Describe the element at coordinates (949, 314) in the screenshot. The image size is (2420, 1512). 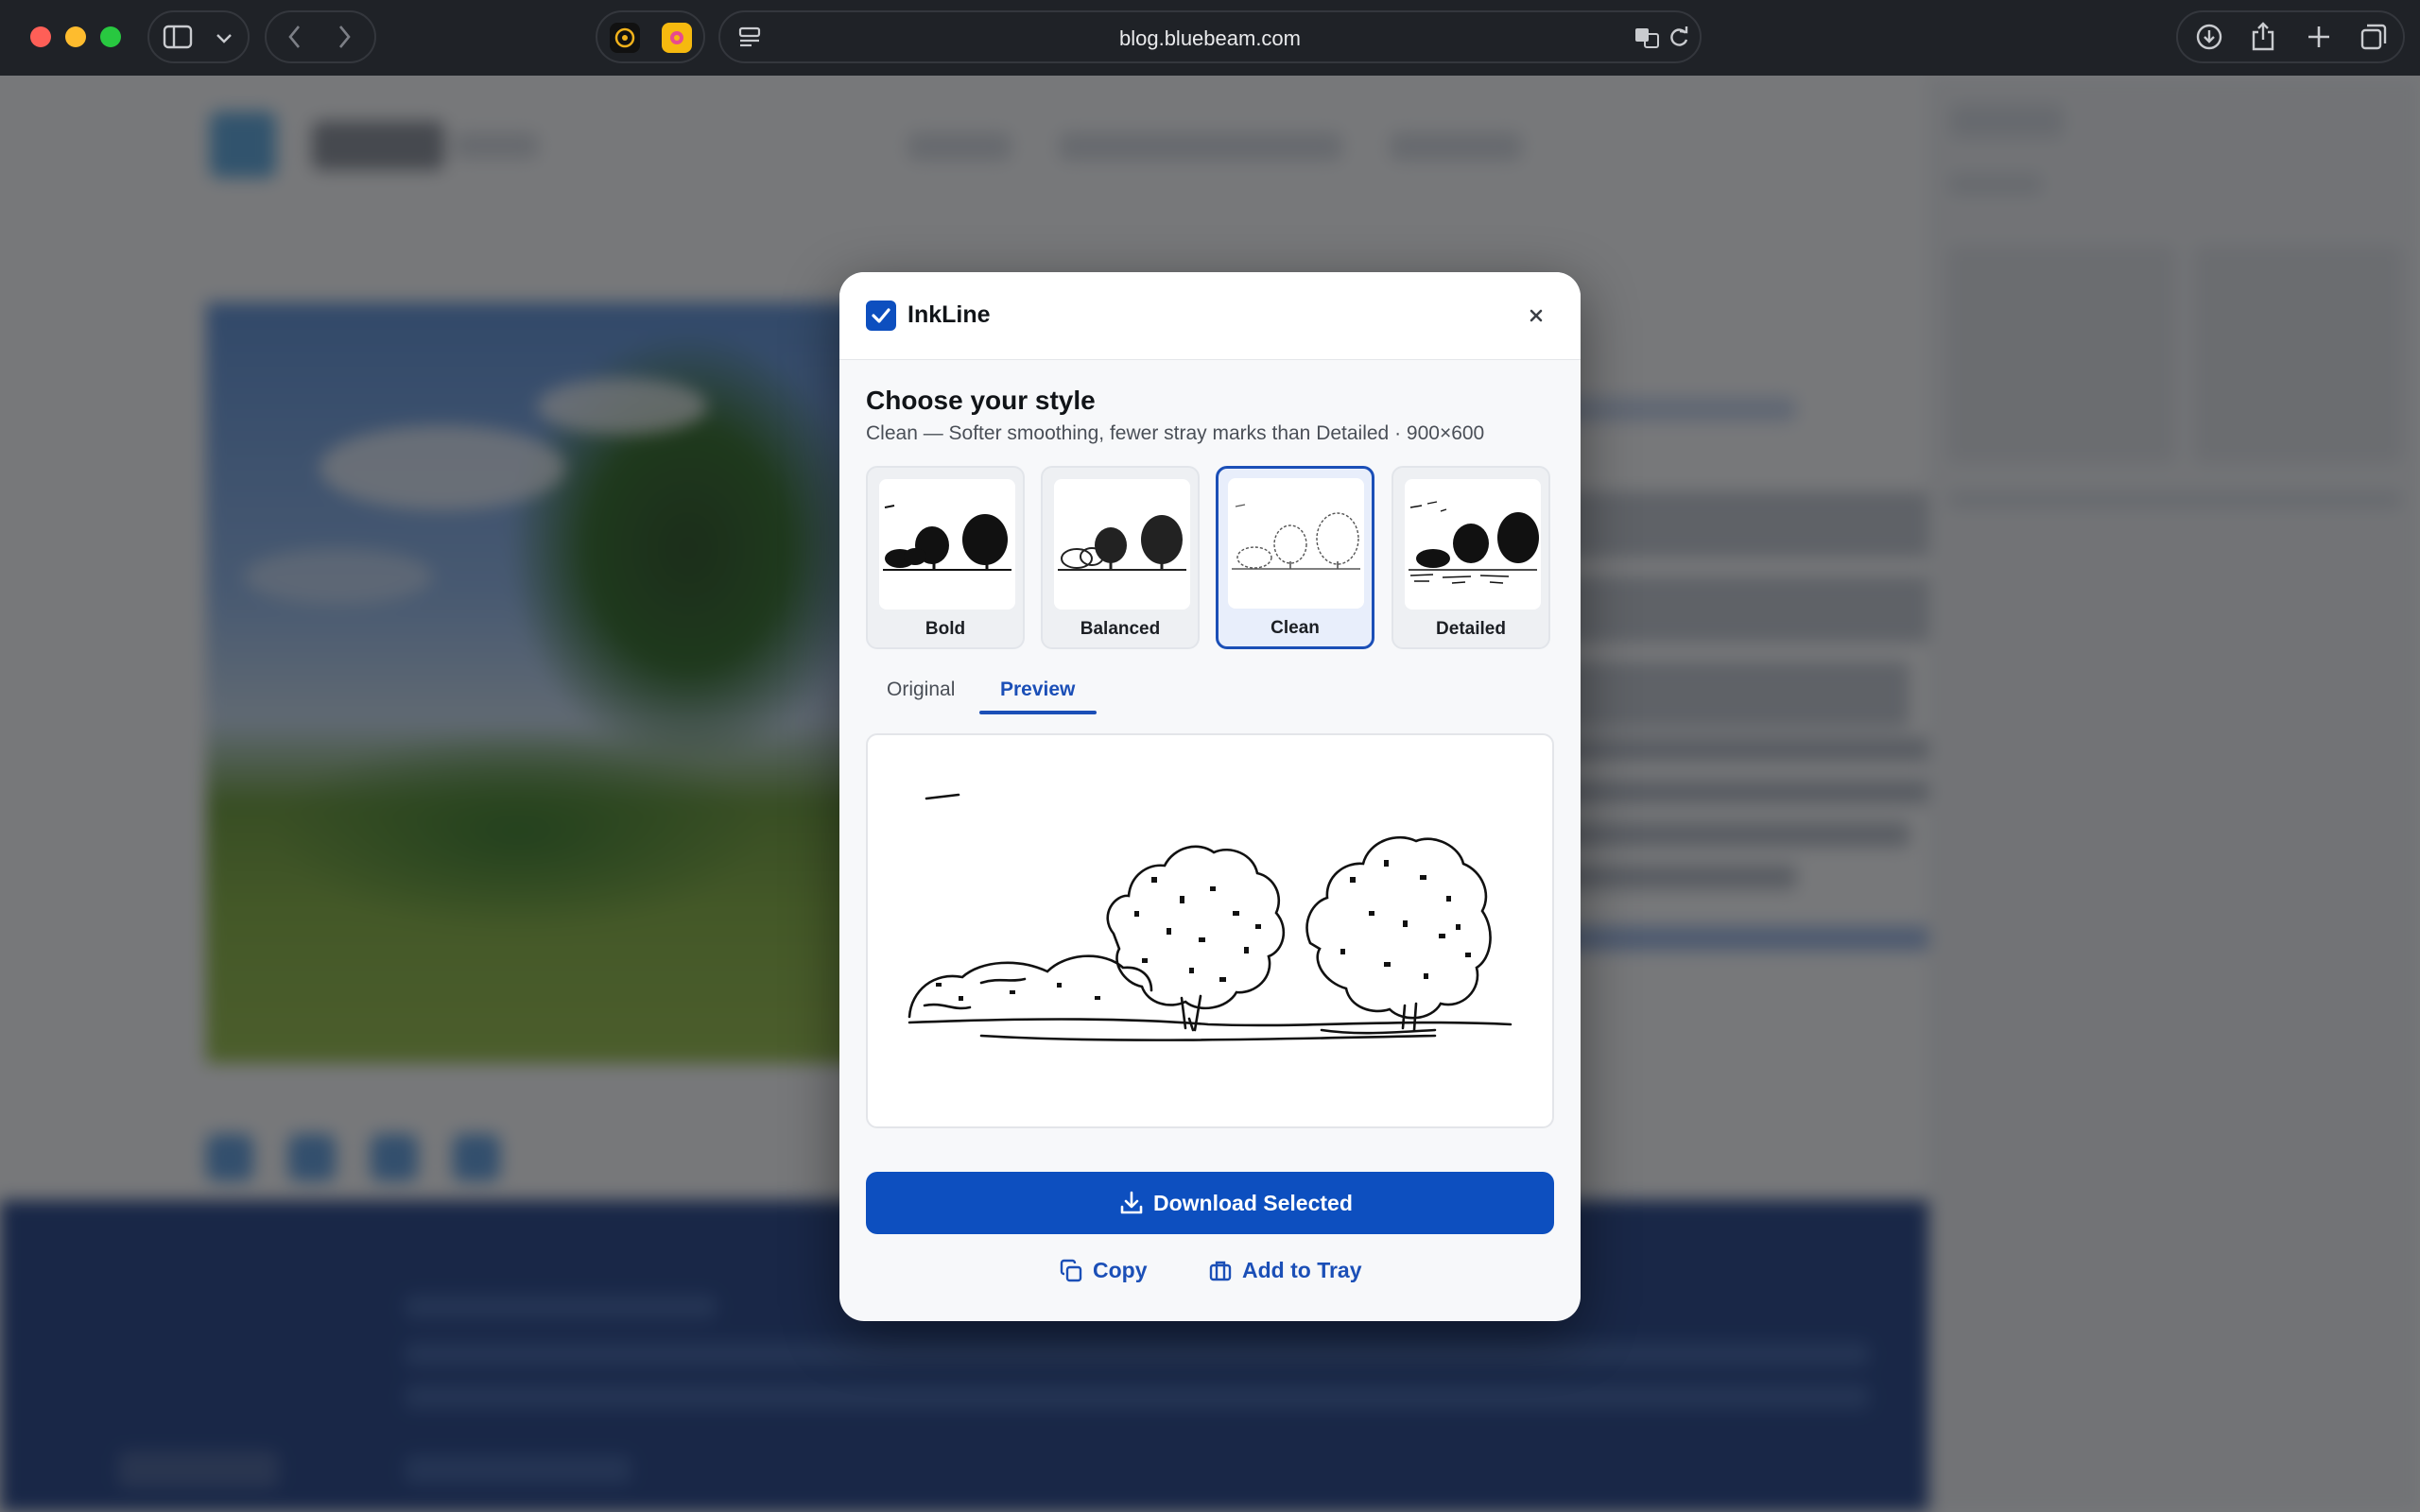
I see `dialog-title: InkLine` at that location.